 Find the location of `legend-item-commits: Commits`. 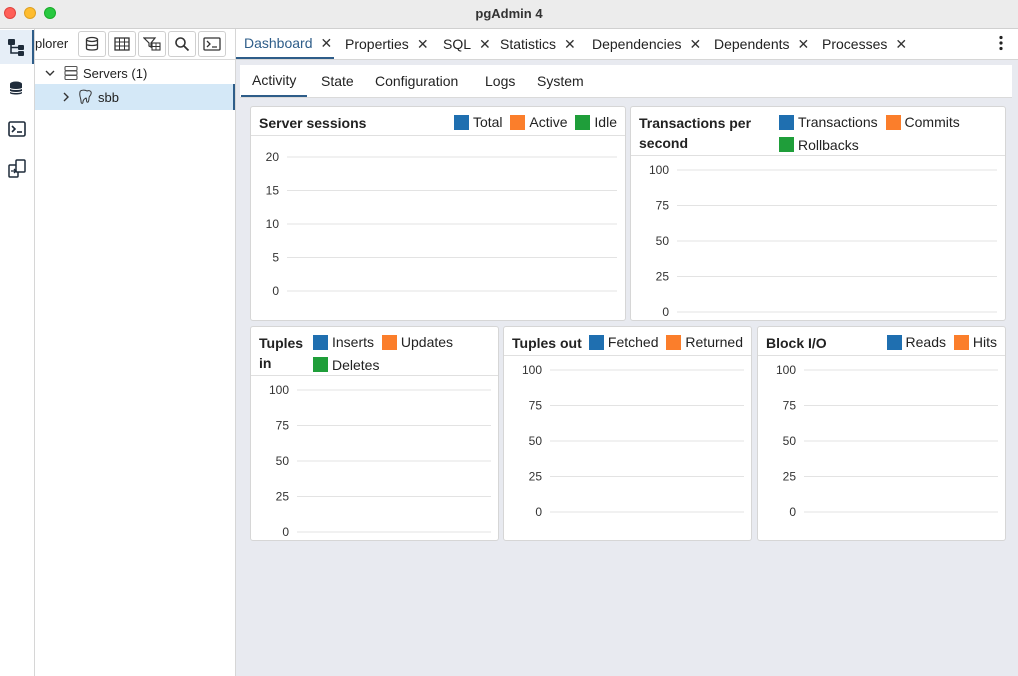

legend-item-commits: Commits is located at coordinates (922, 122).